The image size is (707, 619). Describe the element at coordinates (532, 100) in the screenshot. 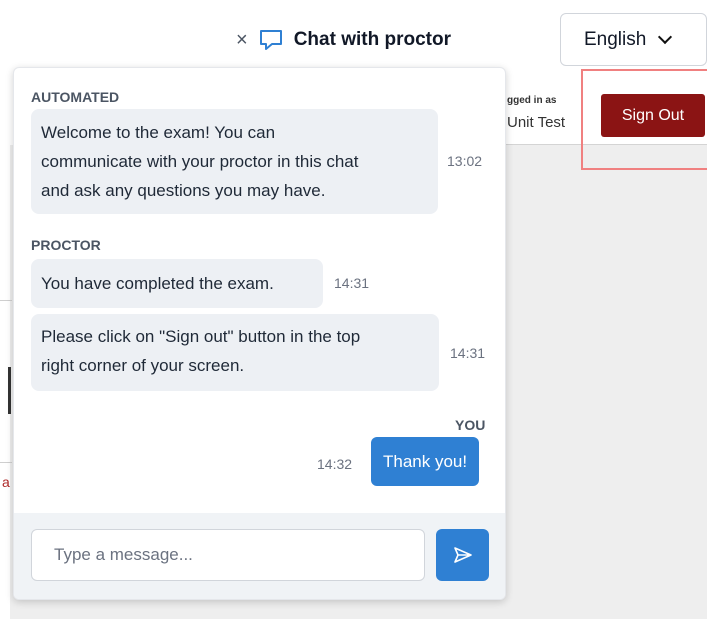

I see `logged-in-label: gged in as` at that location.